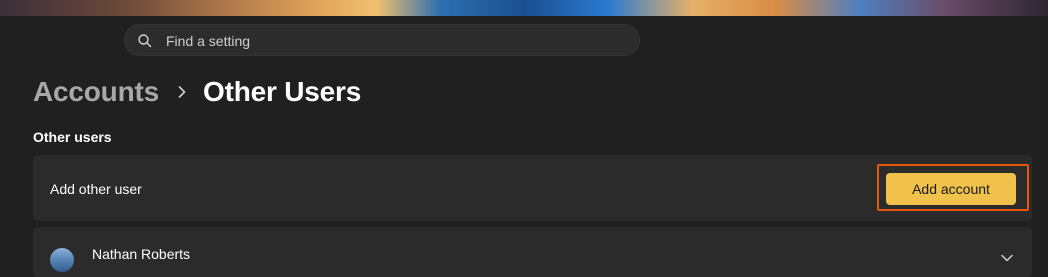  Describe the element at coordinates (182, 92) in the screenshot. I see `chevron-right-icon` at that location.